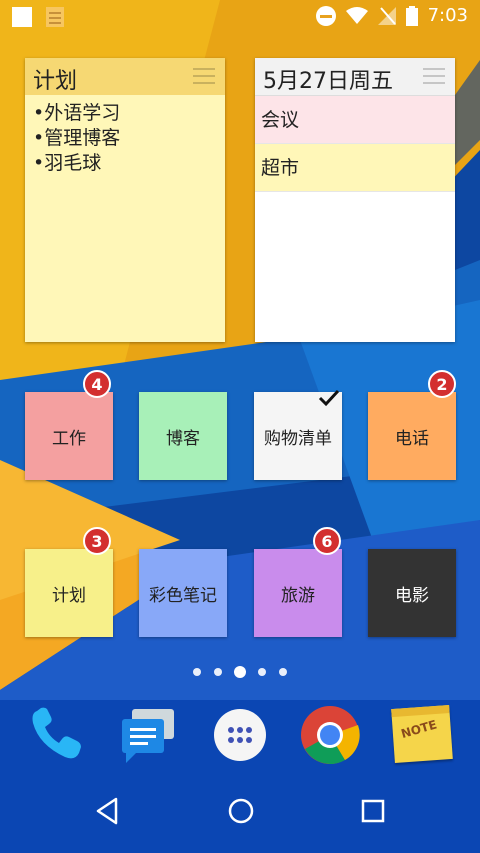 This screenshot has height=853, width=480. What do you see at coordinates (125, 200) in the screenshot?
I see `plan-note-widget: 计划 •外语学习 •管理博客 •羽毛球` at bounding box center [125, 200].